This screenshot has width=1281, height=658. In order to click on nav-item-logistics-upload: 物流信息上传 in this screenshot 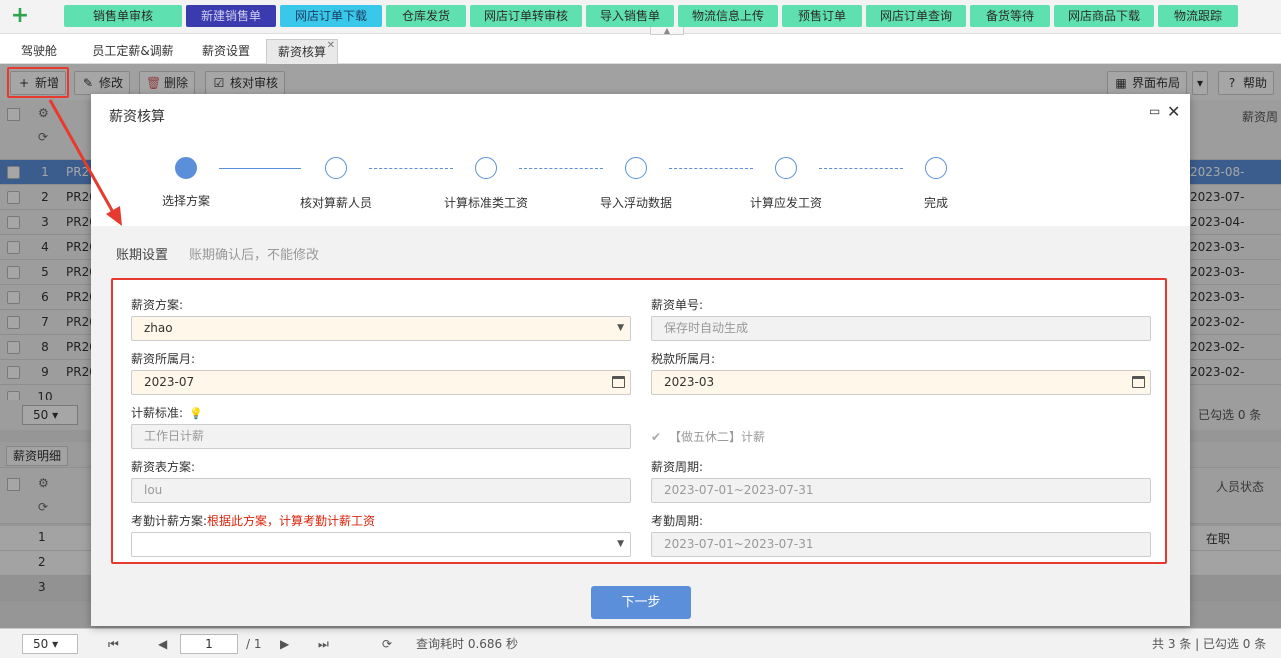, I will do `click(728, 16)`.